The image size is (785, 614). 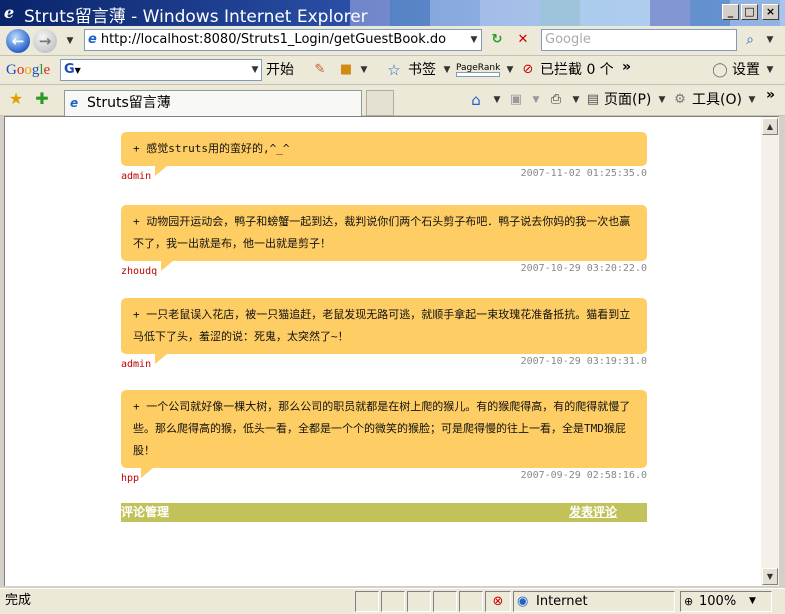 I want to click on close-button: ×, so click(x=770, y=12).